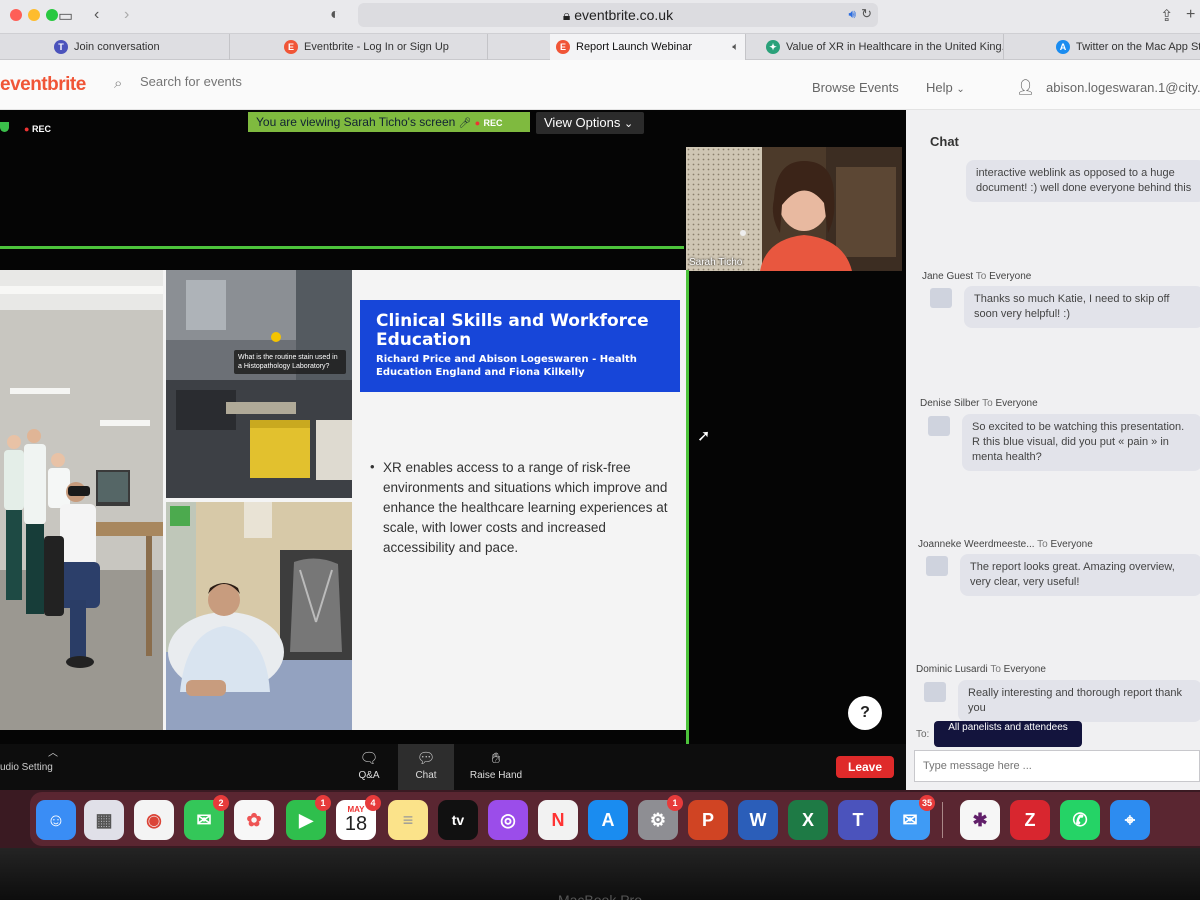 This screenshot has height=900, width=1200. I want to click on back-icon: ‹, so click(96, 15).